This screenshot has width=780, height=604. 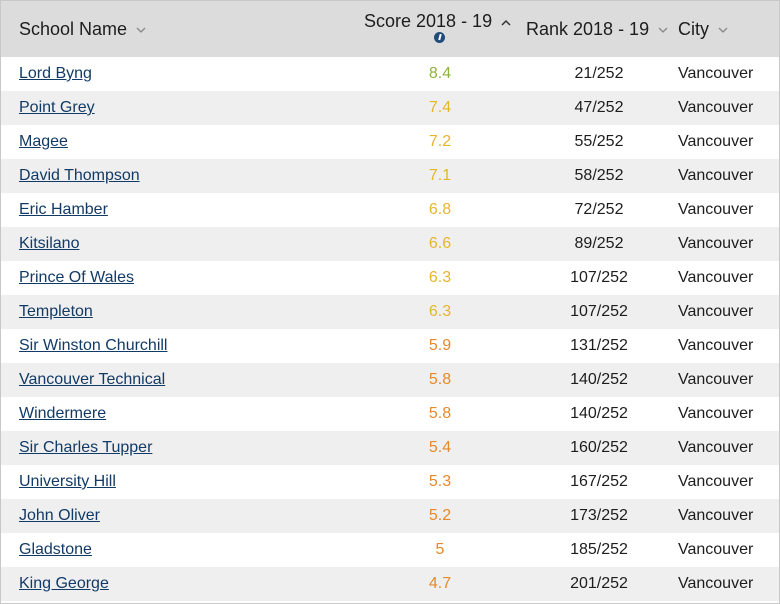 What do you see at coordinates (63, 210) in the screenshot?
I see `school-name-link: Eric Hamber` at bounding box center [63, 210].